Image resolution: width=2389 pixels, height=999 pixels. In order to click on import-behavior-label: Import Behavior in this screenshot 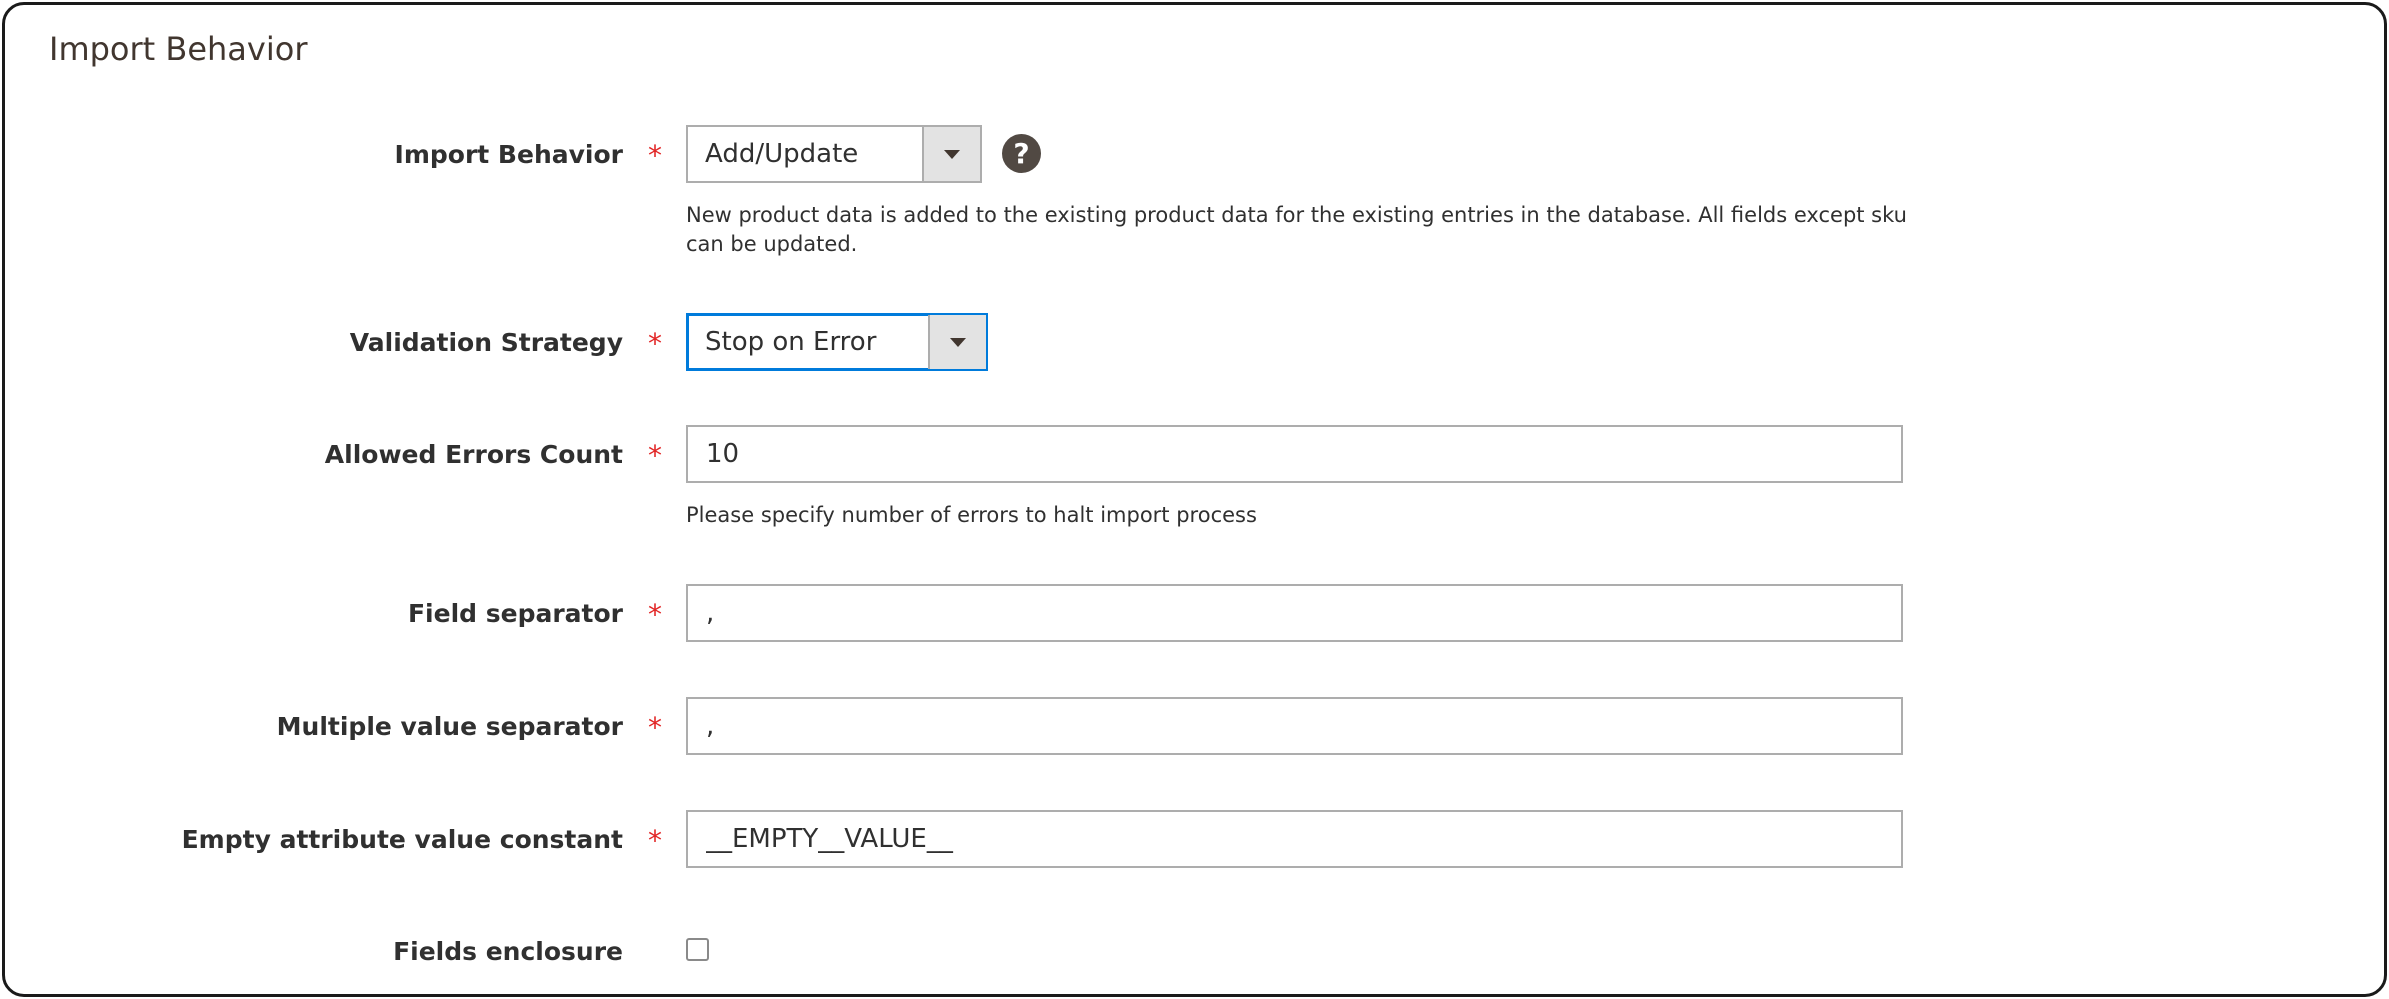, I will do `click(508, 154)`.